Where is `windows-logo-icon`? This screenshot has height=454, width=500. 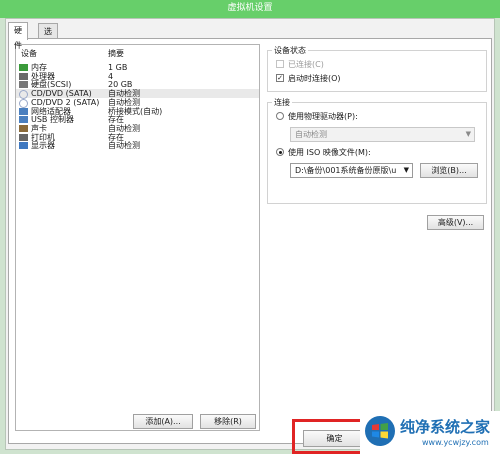
windows-logo-icon is located at coordinates (380, 431).